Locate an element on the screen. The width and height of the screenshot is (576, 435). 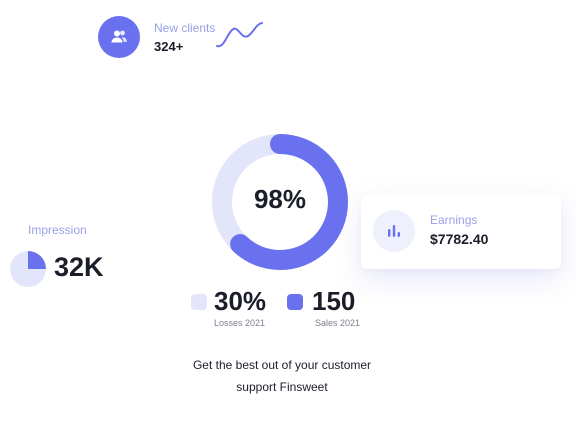
tagline-line-1: Get the best out of your customer is located at coordinates (282, 365).